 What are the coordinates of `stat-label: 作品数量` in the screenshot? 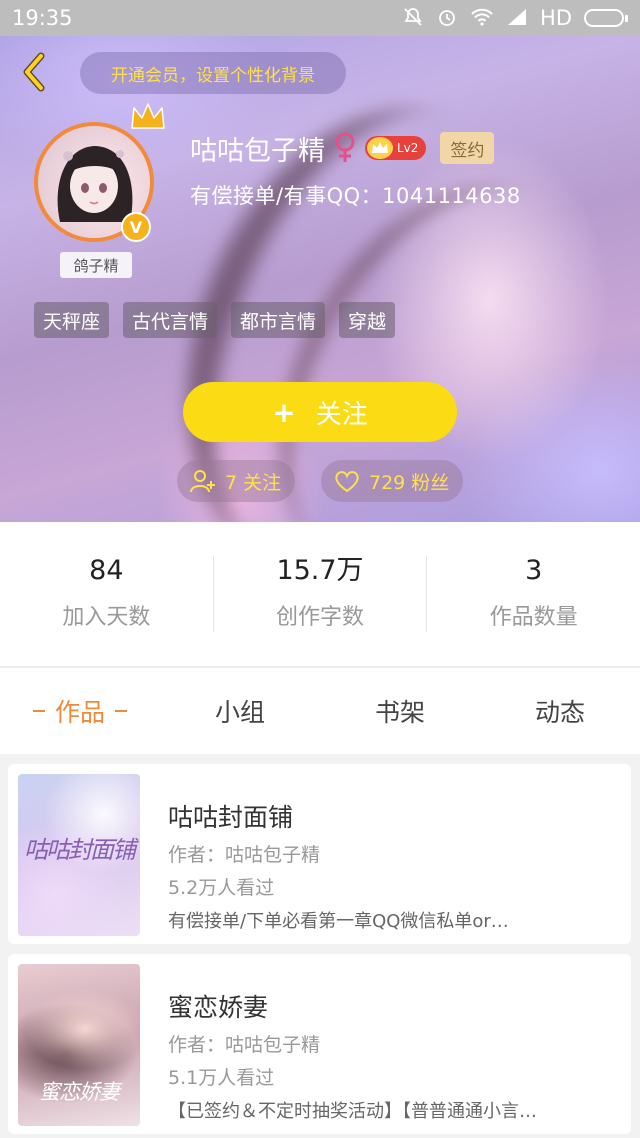 It's located at (533, 617).